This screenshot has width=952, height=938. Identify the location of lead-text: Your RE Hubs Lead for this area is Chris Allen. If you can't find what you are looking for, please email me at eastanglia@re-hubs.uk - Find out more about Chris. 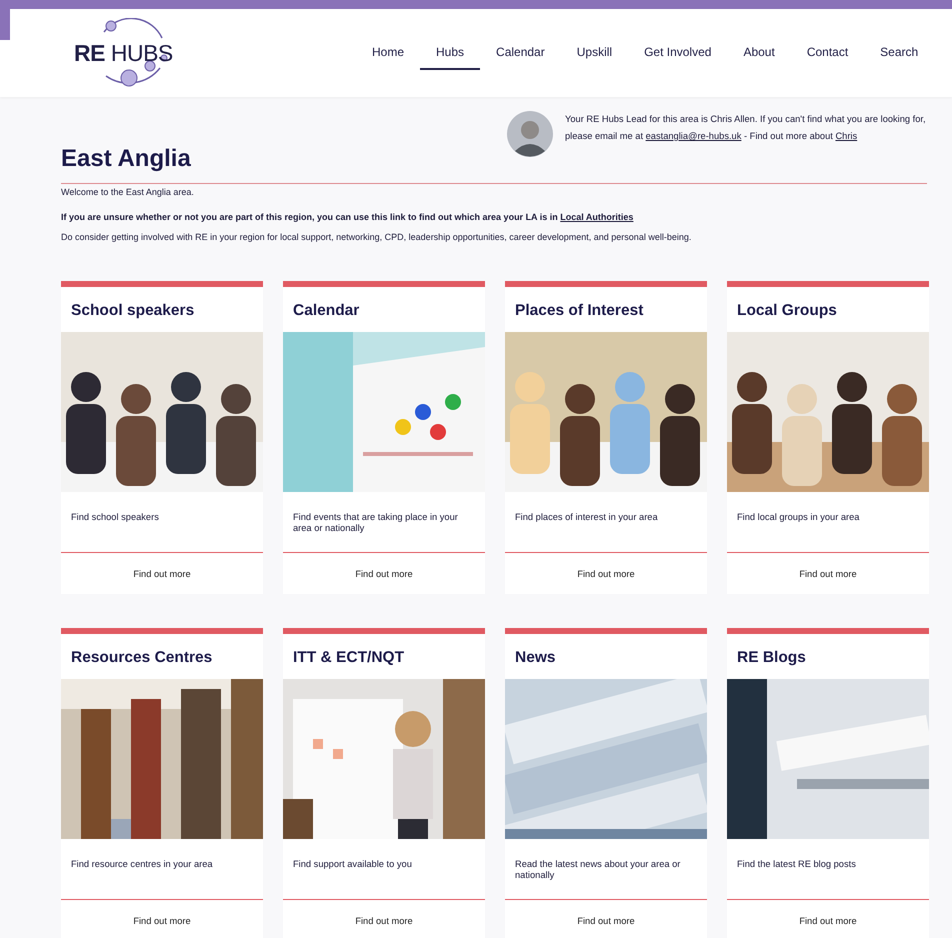
(746, 128).